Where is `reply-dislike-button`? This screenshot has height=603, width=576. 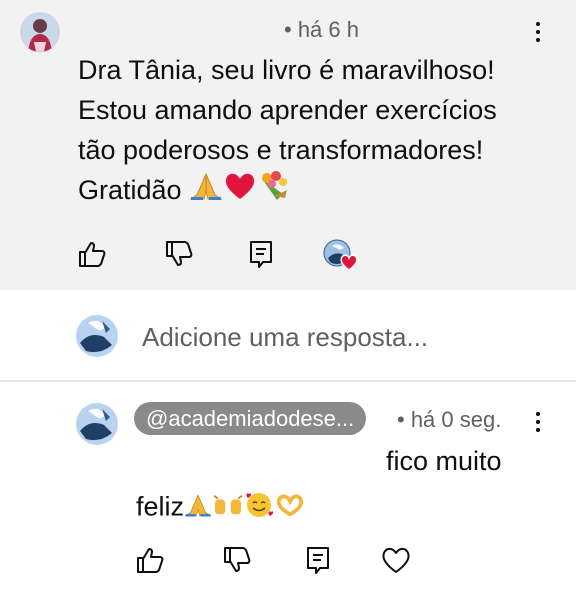
reply-dislike-button is located at coordinates (237, 560).